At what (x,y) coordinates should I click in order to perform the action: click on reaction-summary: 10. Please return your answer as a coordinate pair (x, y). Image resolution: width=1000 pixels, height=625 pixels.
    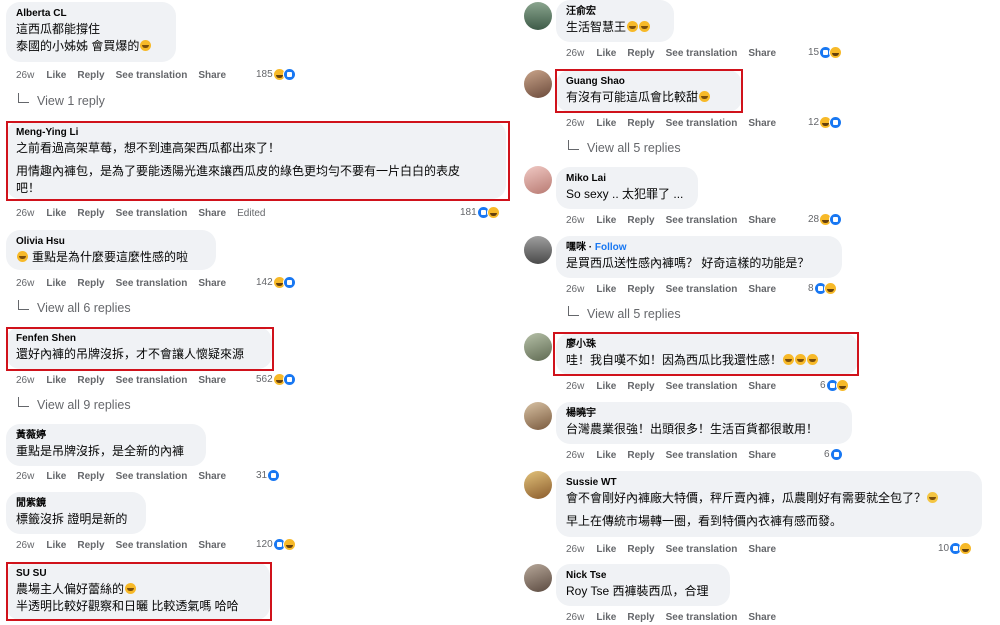
    Looking at the image, I should click on (955, 549).